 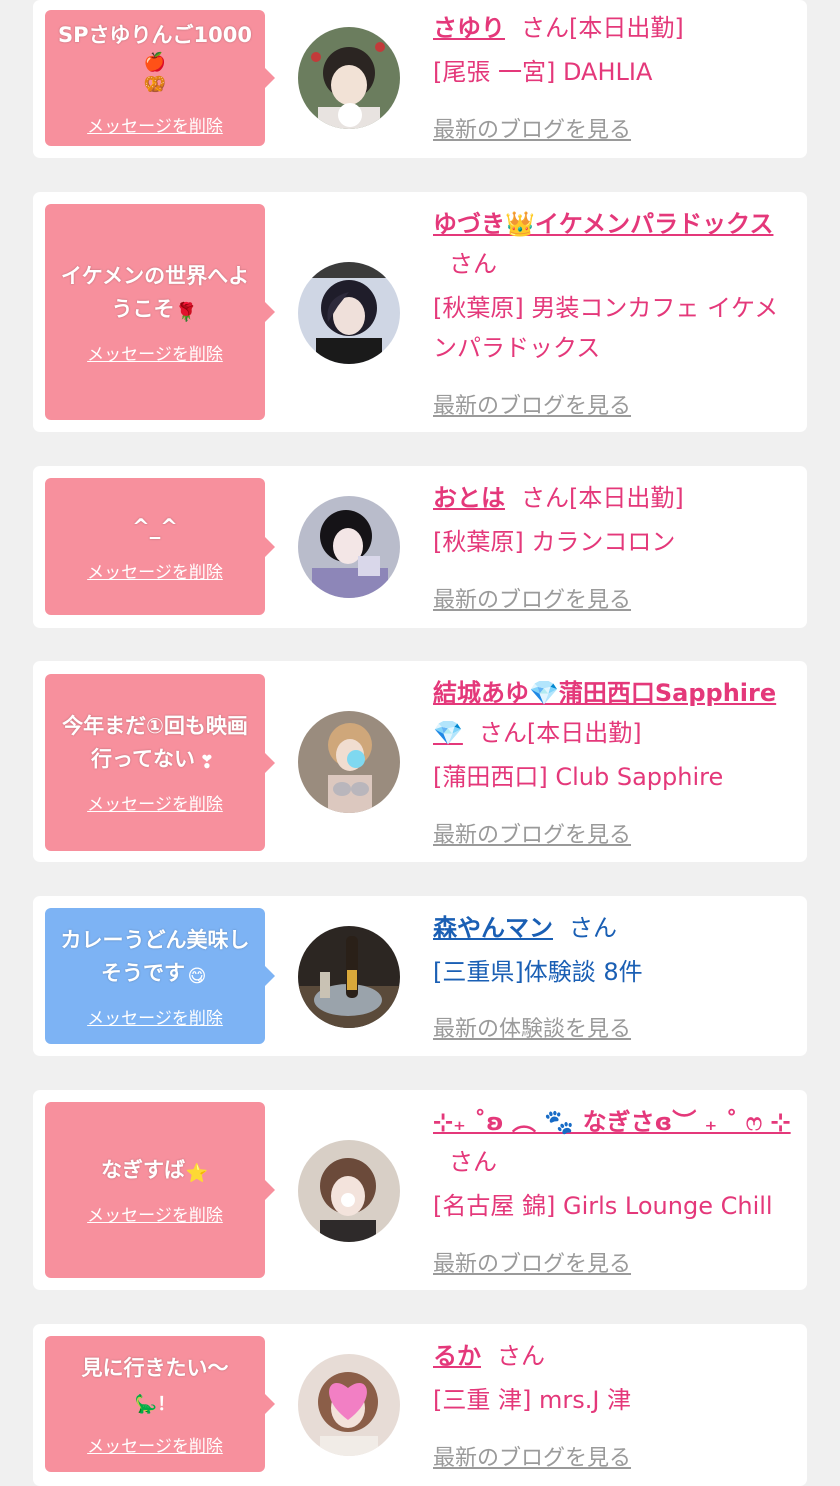 I want to click on shop-label: [尾張 一宮] DAHLIA, so click(x=543, y=72).